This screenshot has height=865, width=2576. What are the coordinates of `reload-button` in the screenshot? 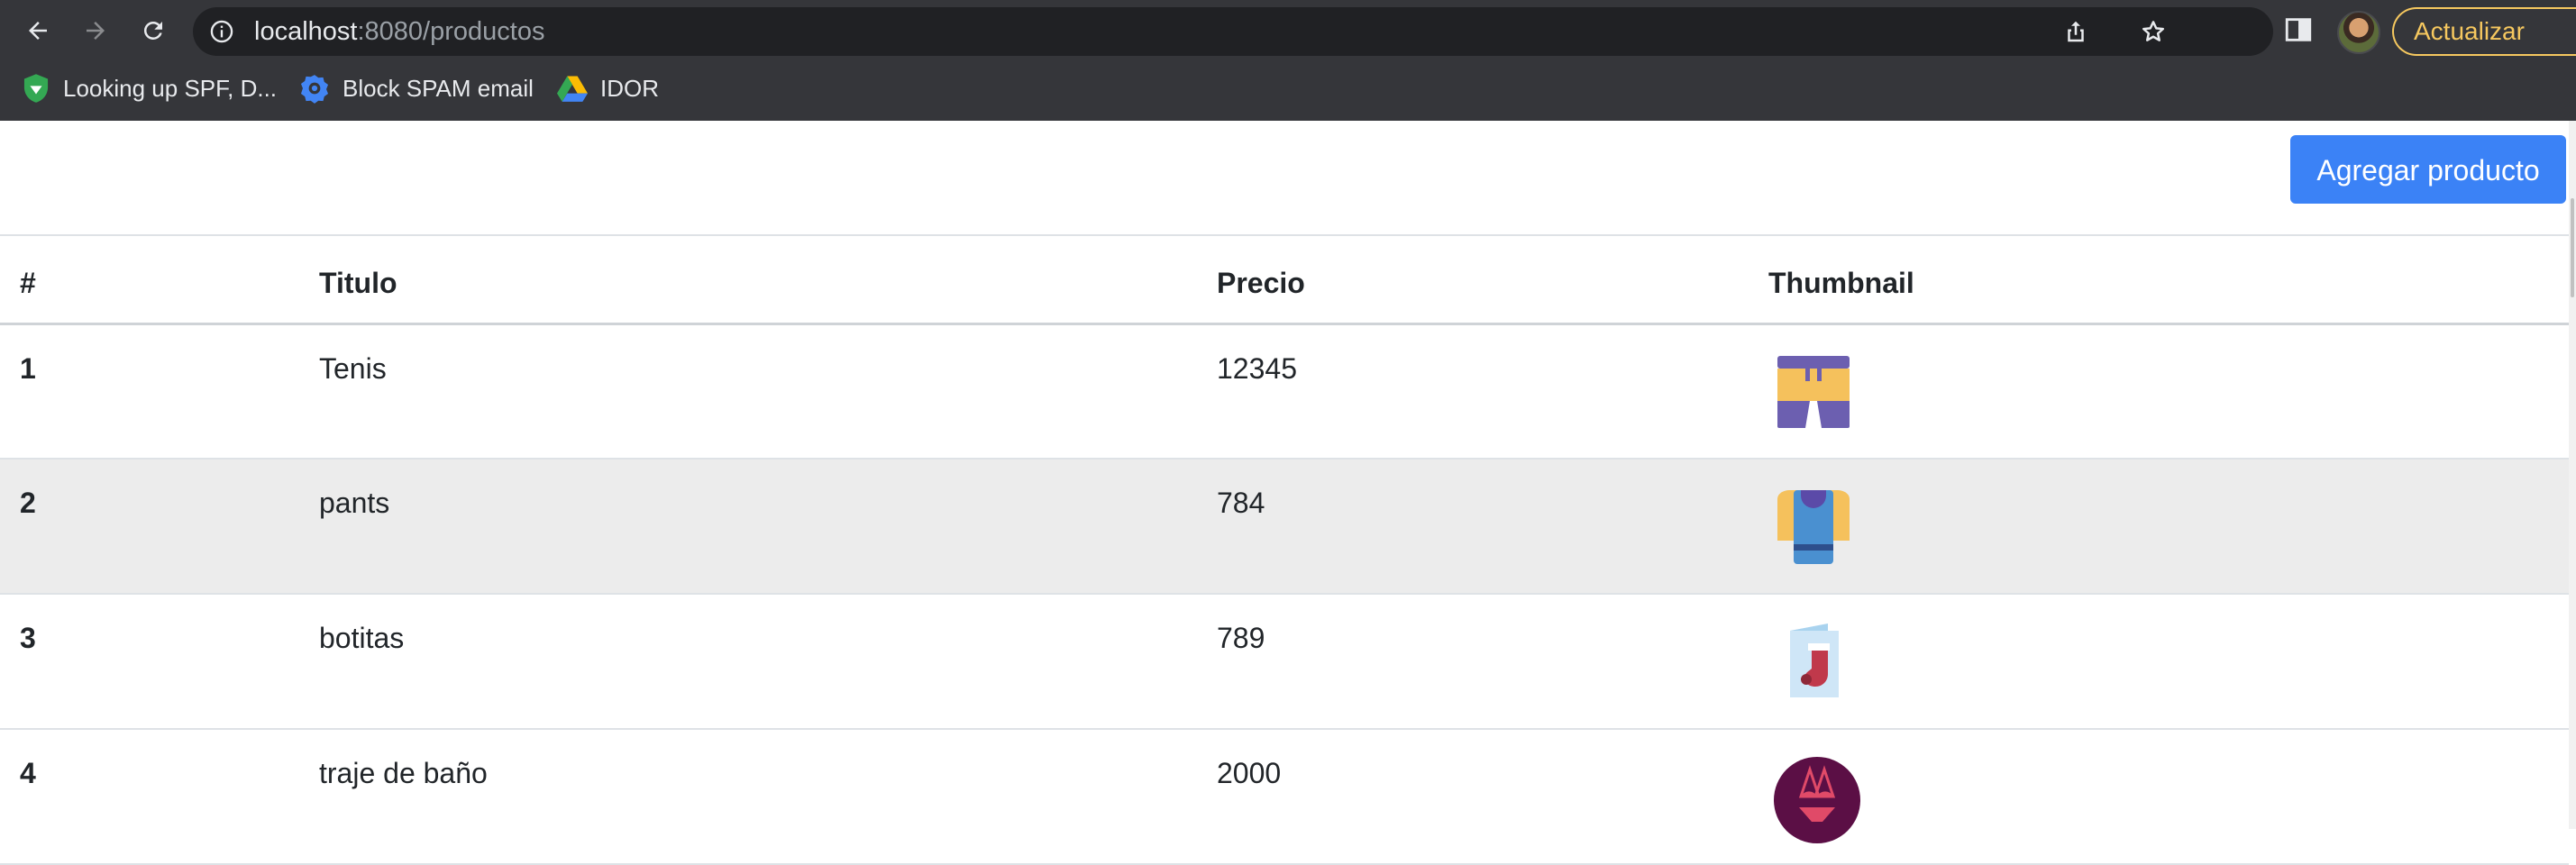 It's located at (153, 30).